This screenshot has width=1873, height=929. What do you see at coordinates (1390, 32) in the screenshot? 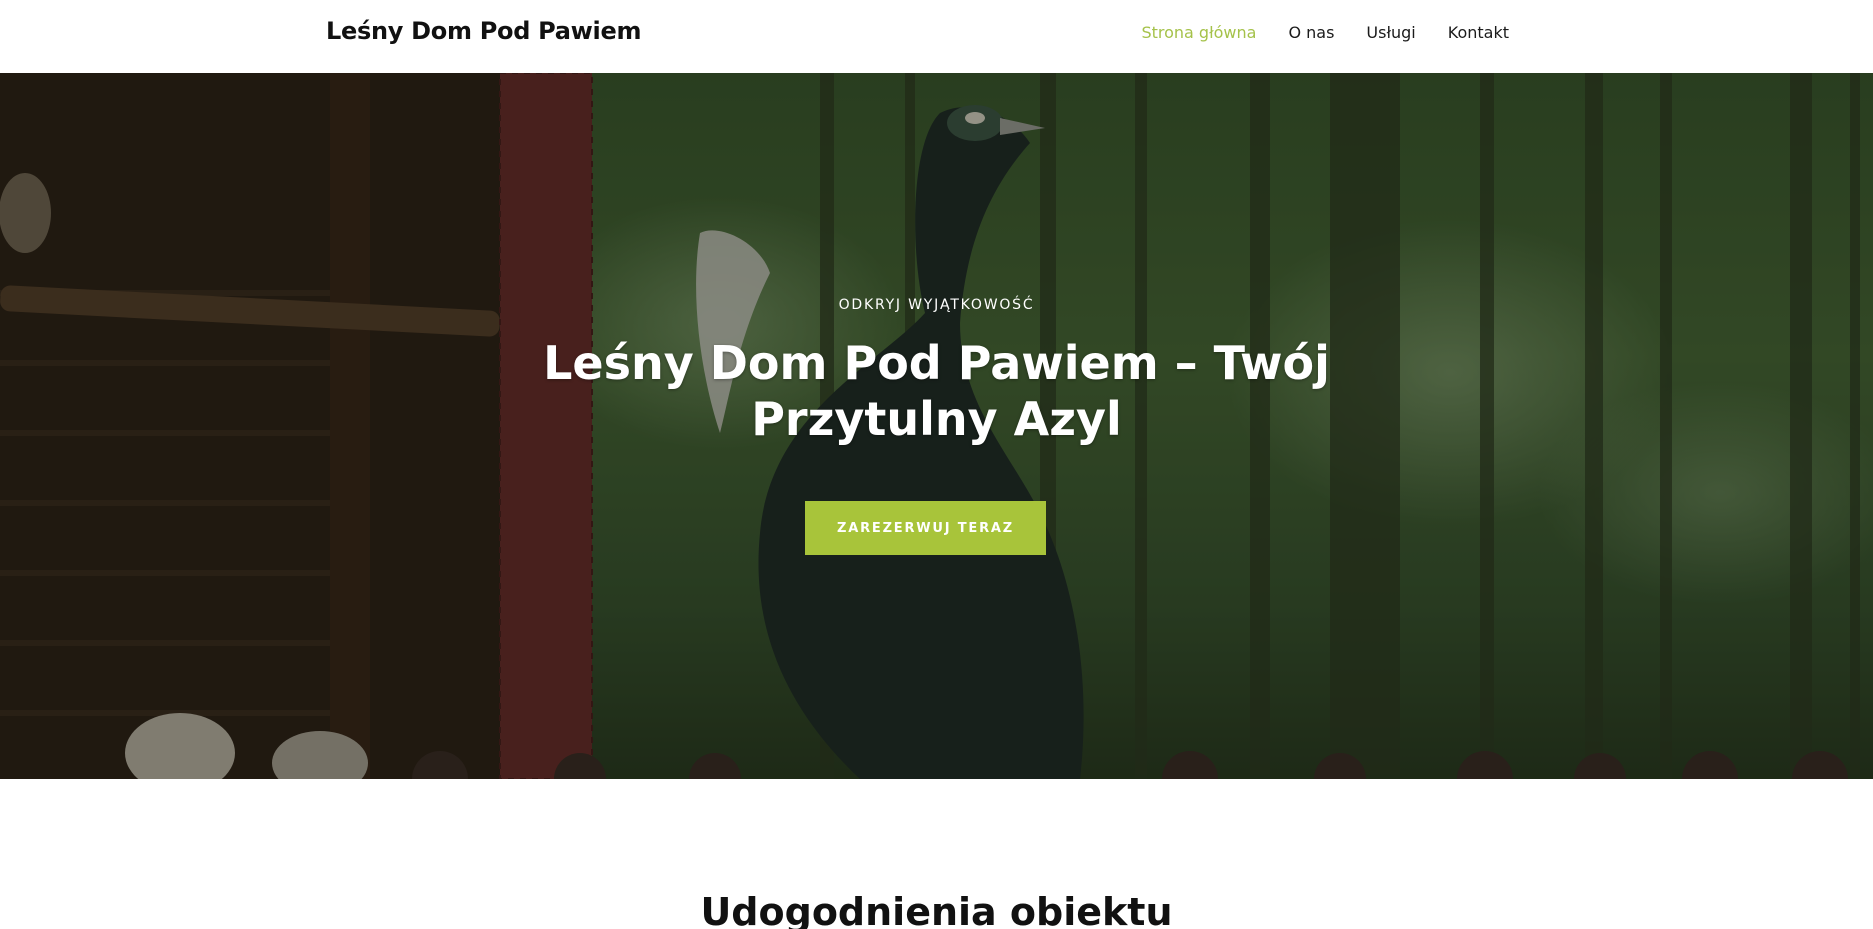
I see `nav-item-services: Usługi` at bounding box center [1390, 32].